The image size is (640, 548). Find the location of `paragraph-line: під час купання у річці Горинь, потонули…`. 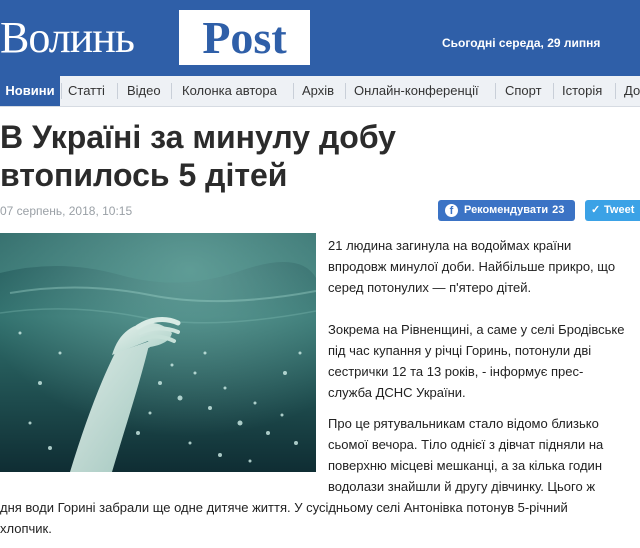

paragraph-line: під час купання у річці Горинь, потонули… is located at coordinates (460, 350).